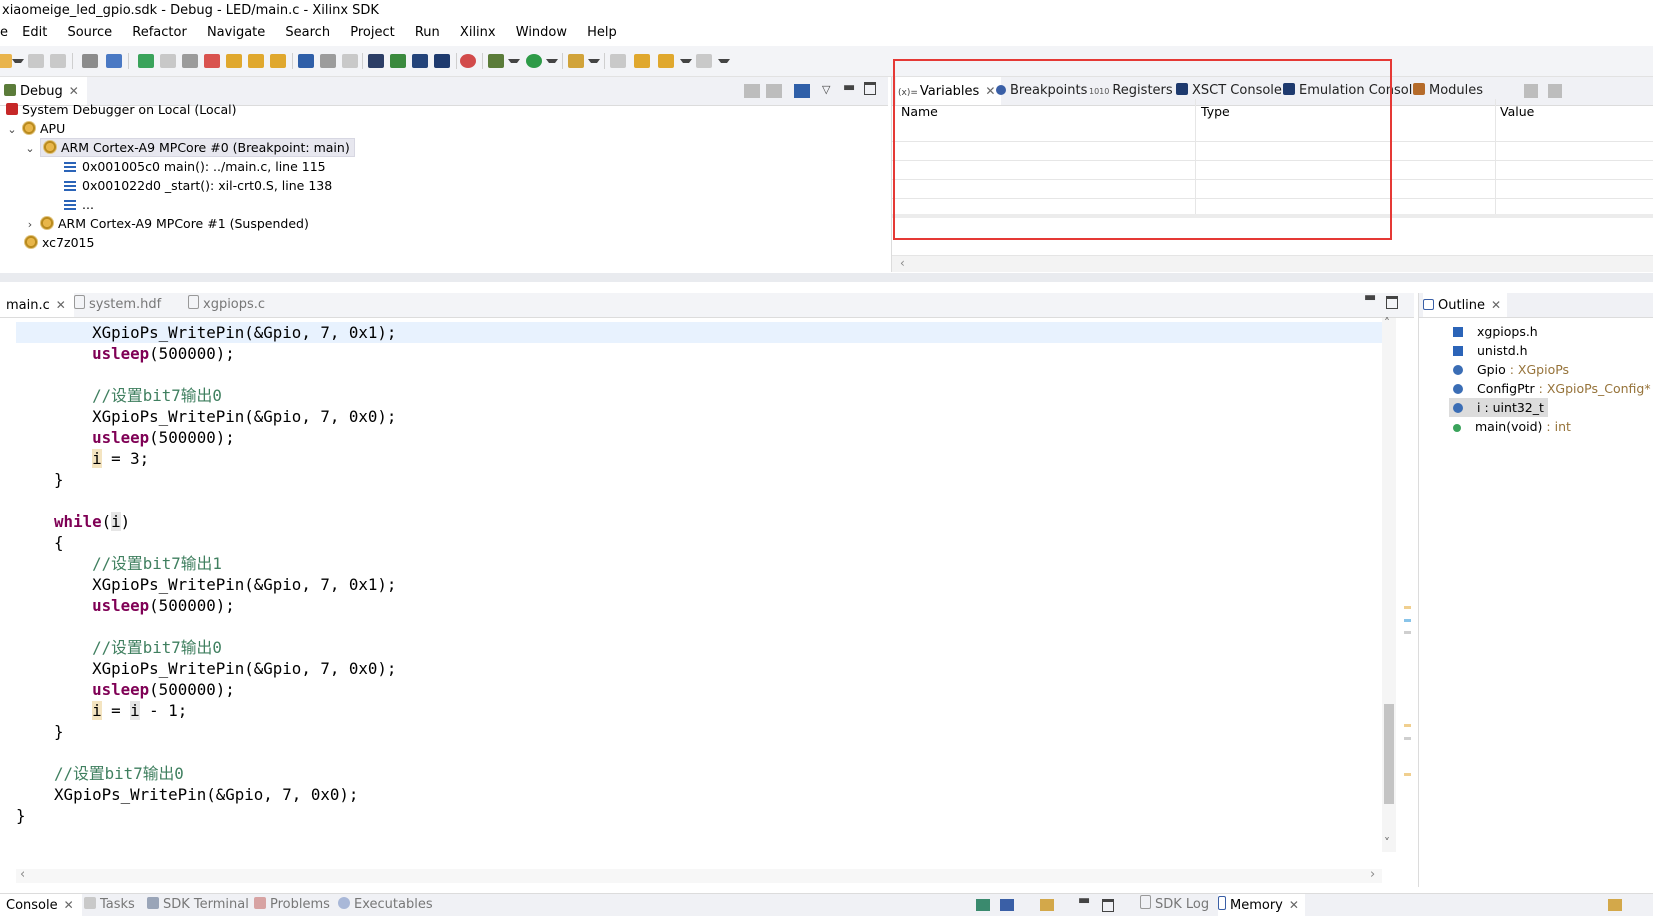  Describe the element at coordinates (1007, 905) in the screenshot. I see `display-console-icon` at that location.